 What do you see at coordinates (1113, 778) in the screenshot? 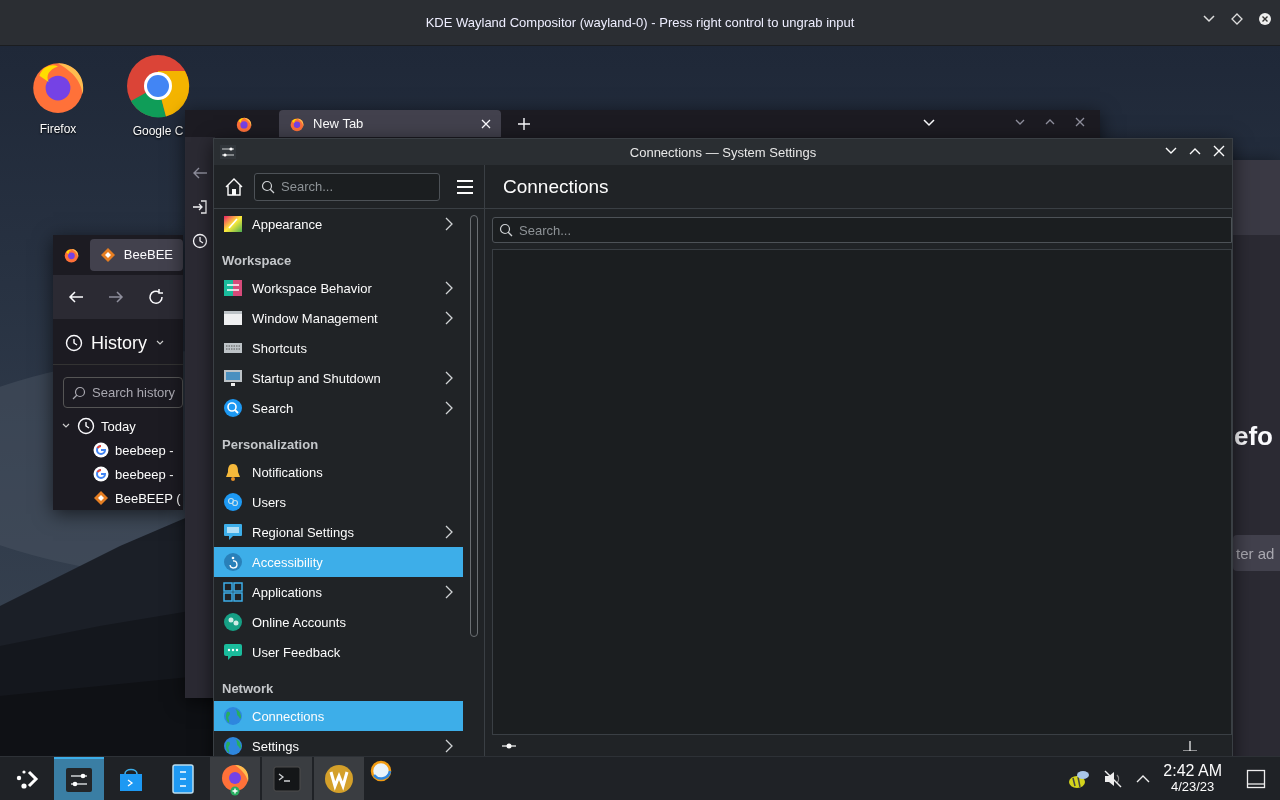
I see `muted-speaker-icon` at bounding box center [1113, 778].